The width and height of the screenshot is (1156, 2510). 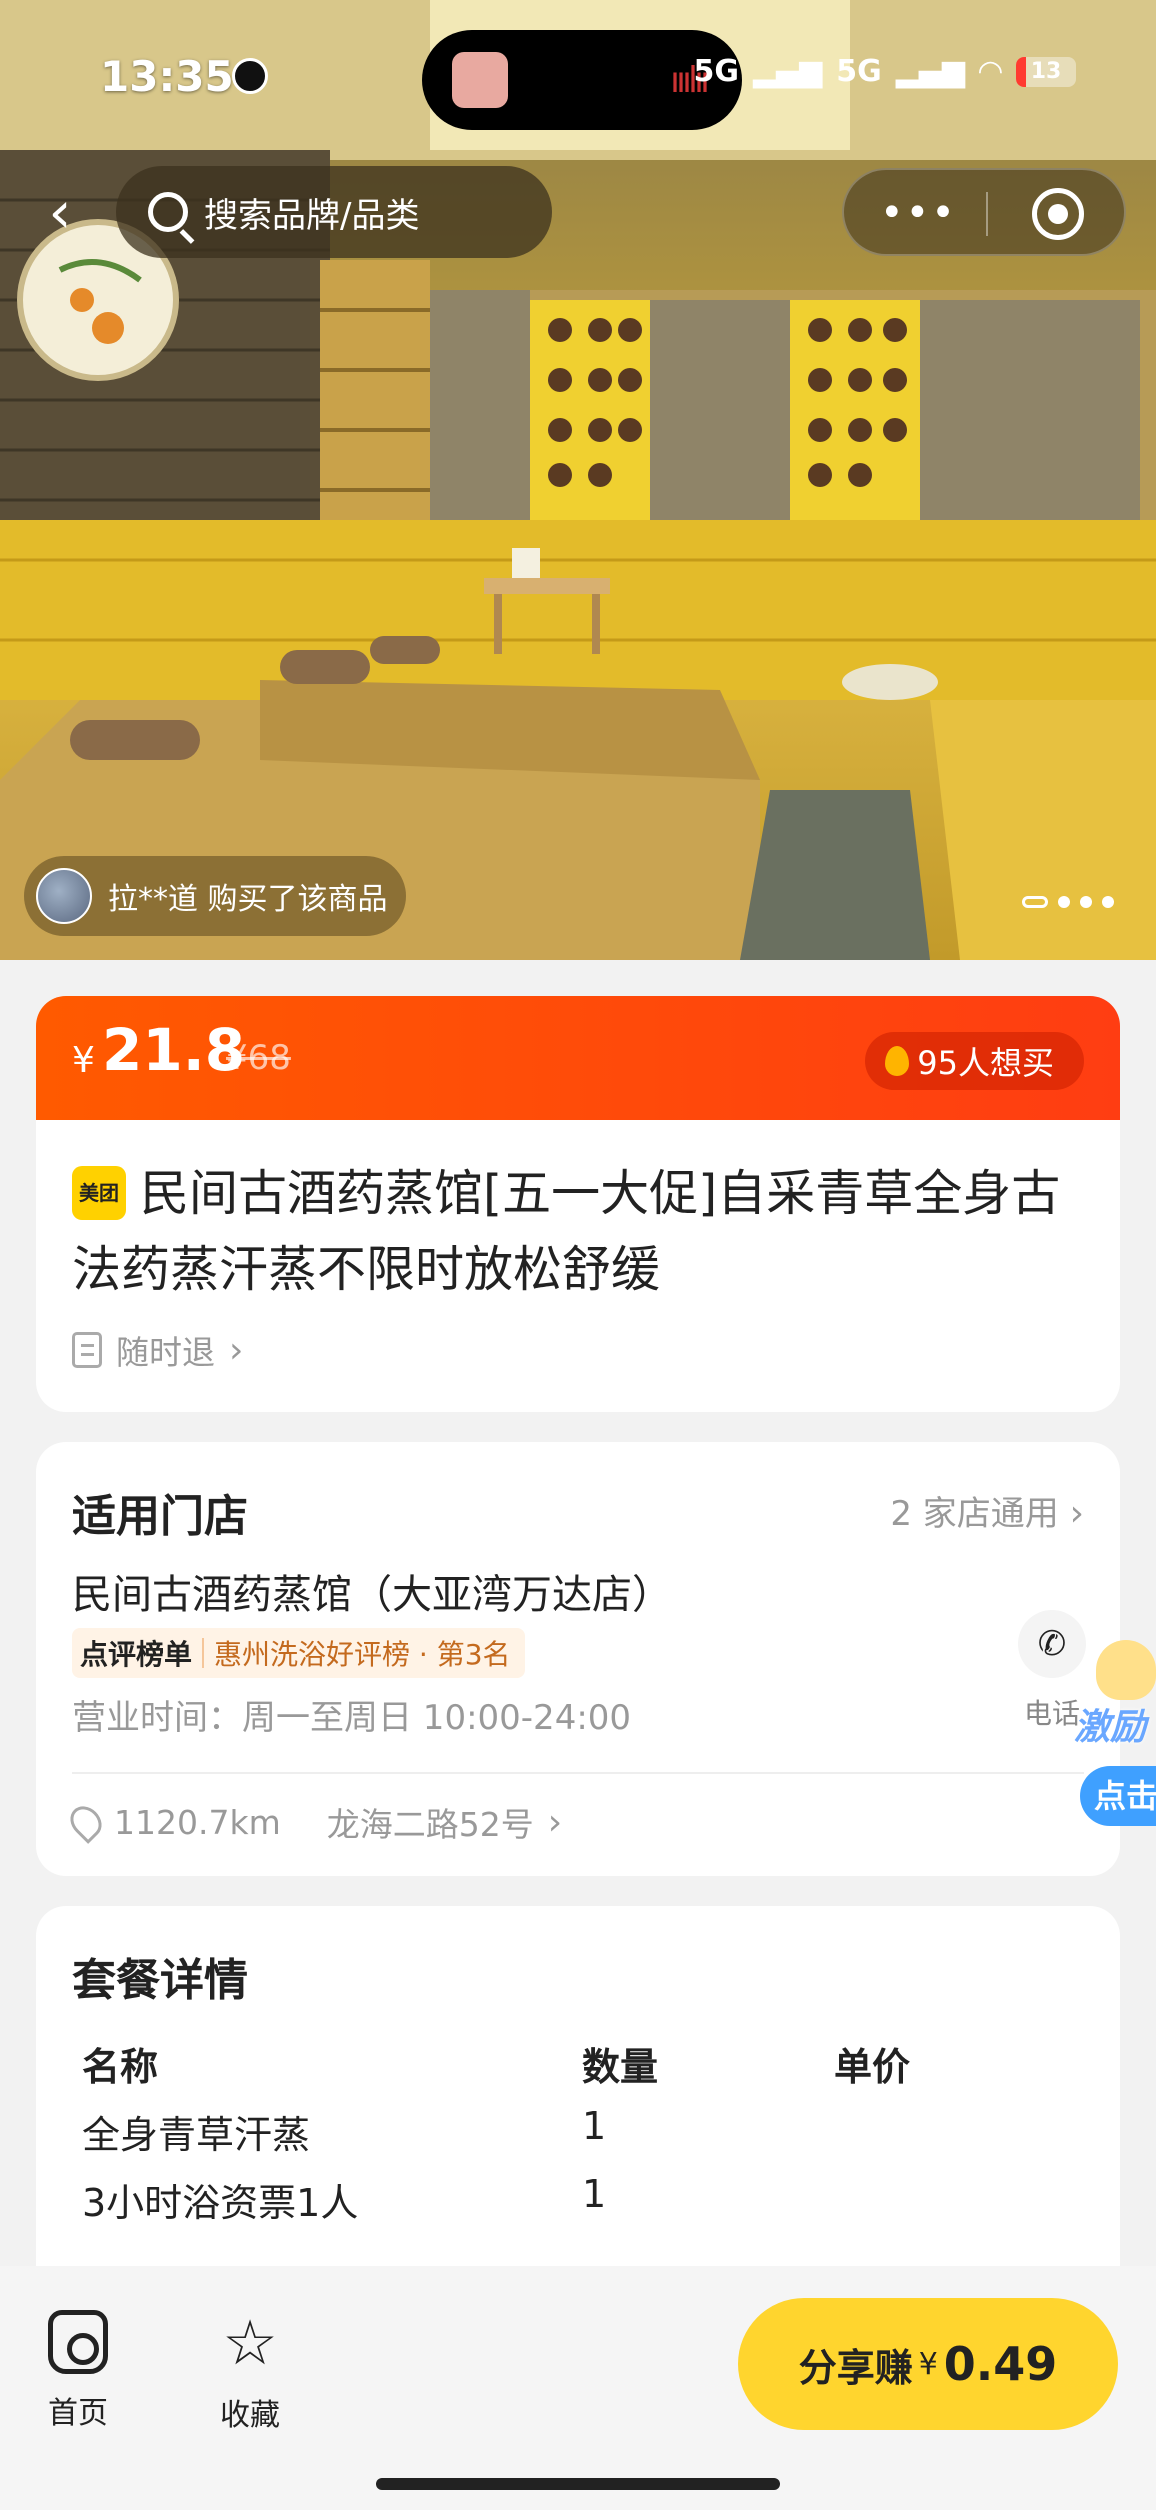 I want to click on star-icon: ☆, so click(x=250, y=2342).